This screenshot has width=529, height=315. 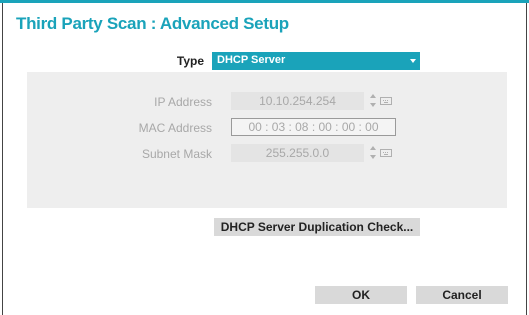 I want to click on ip-address-spinner-icon, so click(x=373, y=101).